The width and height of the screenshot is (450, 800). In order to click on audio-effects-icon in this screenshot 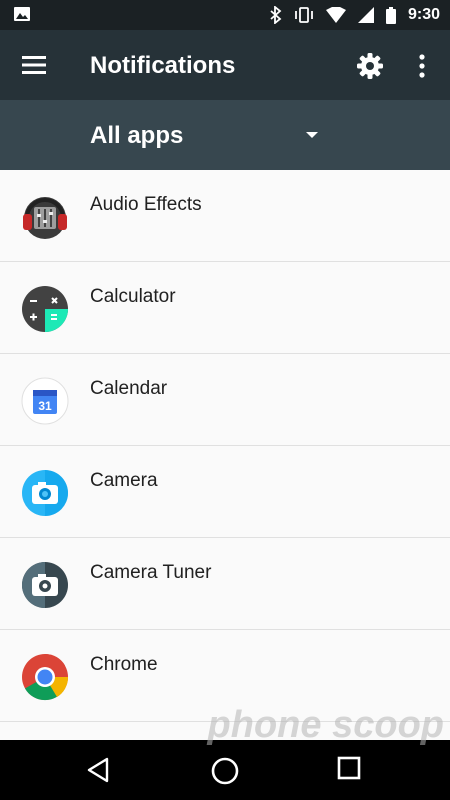, I will do `click(45, 218)`.